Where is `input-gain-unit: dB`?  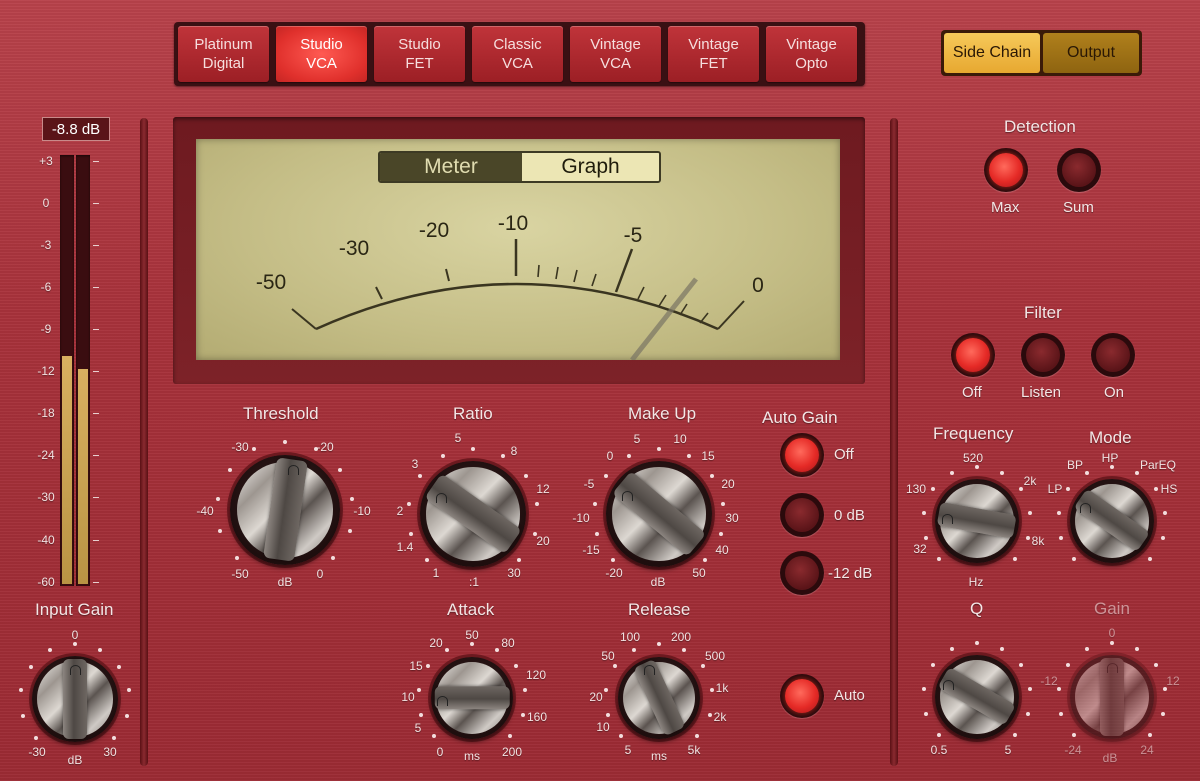
input-gain-unit: dB is located at coordinates (75, 760).